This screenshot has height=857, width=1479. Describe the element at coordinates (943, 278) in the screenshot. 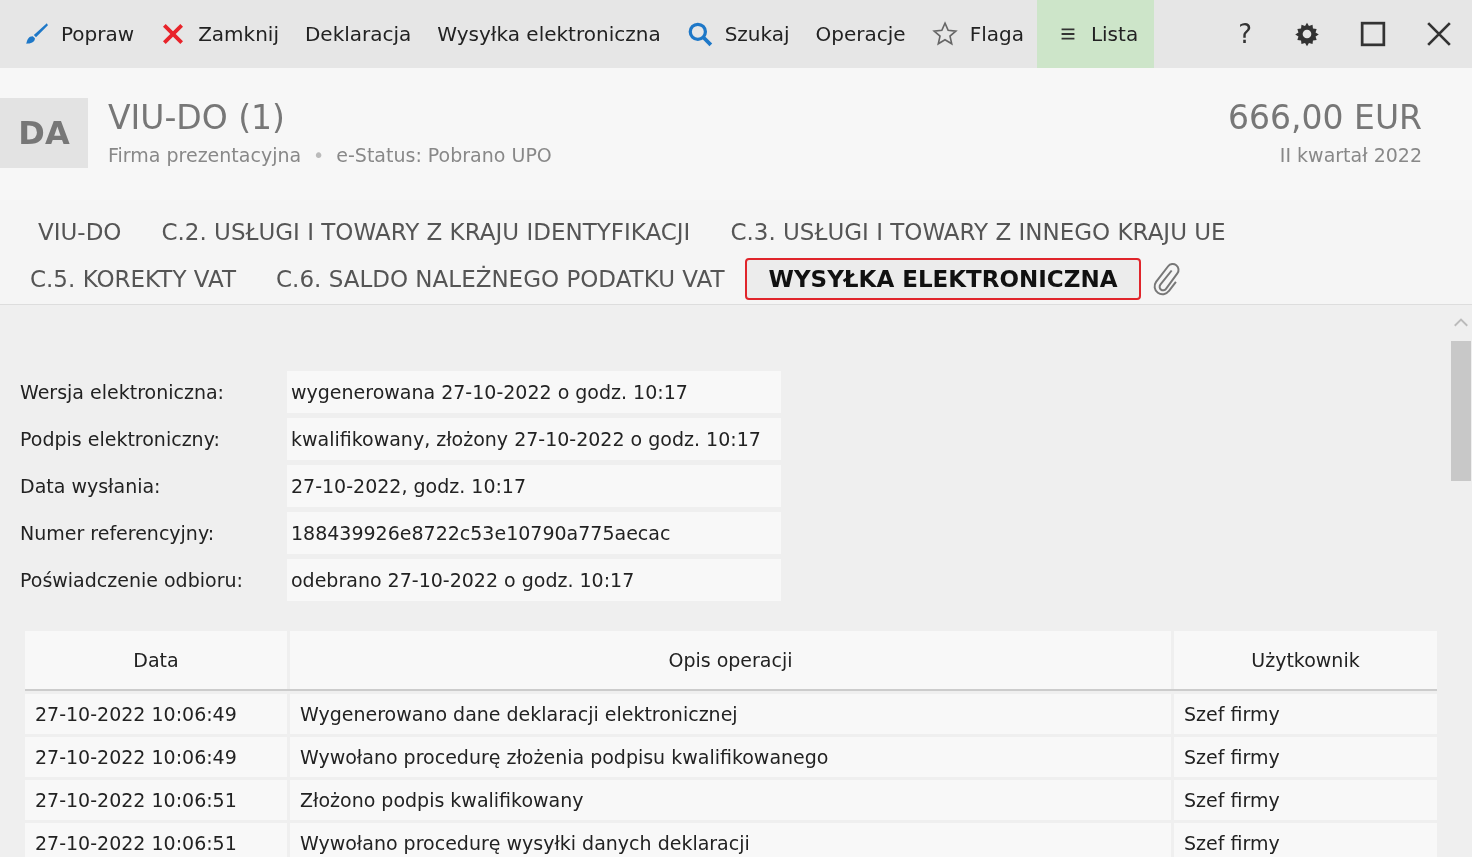

I see `tab: WYSYŁKA ELEKTRONICZNA` at that location.